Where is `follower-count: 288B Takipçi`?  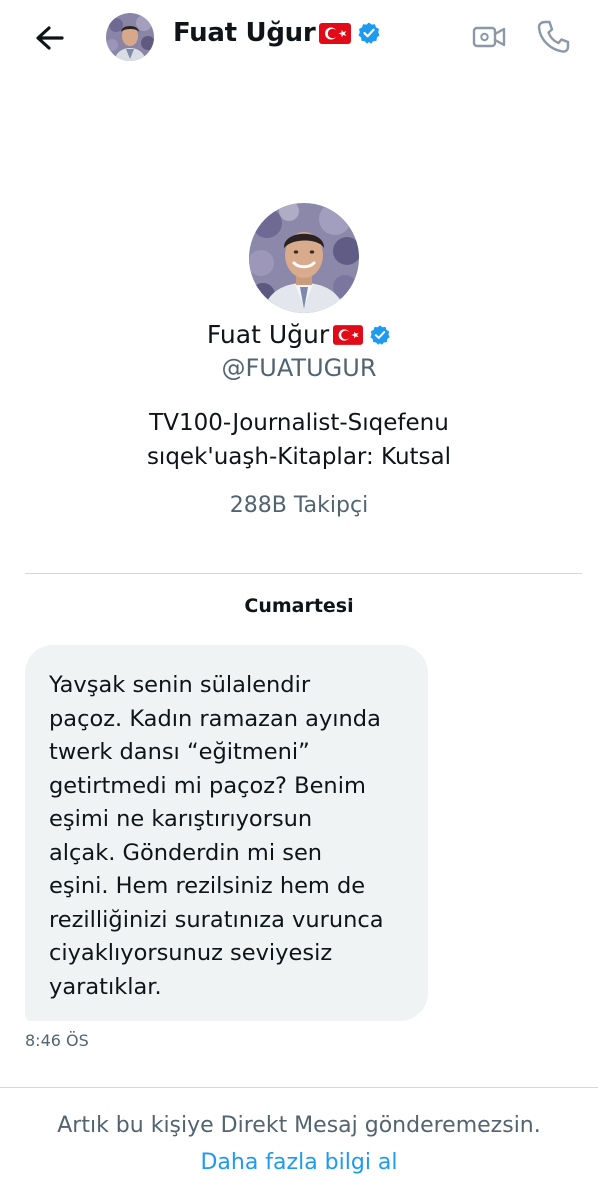 follower-count: 288B Takipçi is located at coordinates (299, 505).